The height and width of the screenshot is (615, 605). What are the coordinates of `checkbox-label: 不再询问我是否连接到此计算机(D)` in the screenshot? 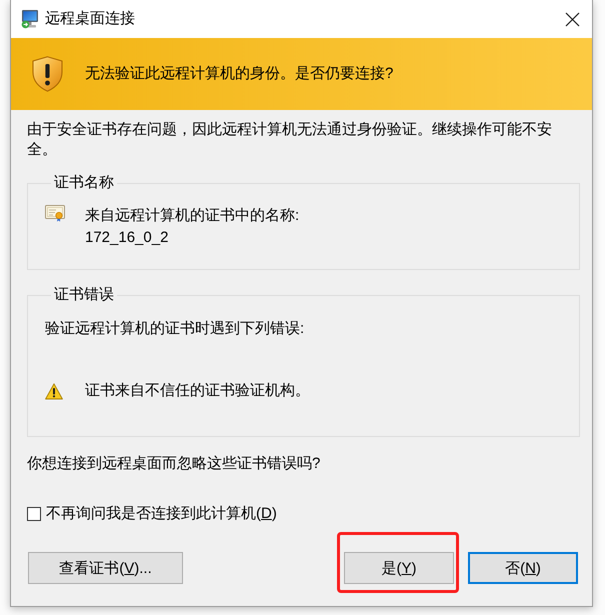 It's located at (161, 514).